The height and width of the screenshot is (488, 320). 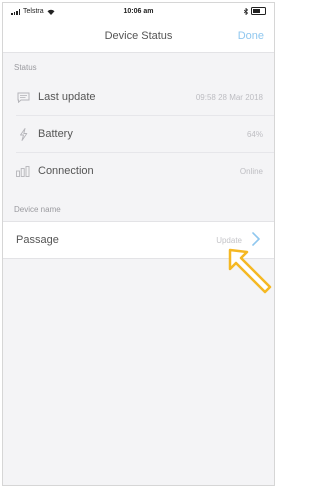 I want to click on clock: 10:06 am, so click(x=138, y=11).